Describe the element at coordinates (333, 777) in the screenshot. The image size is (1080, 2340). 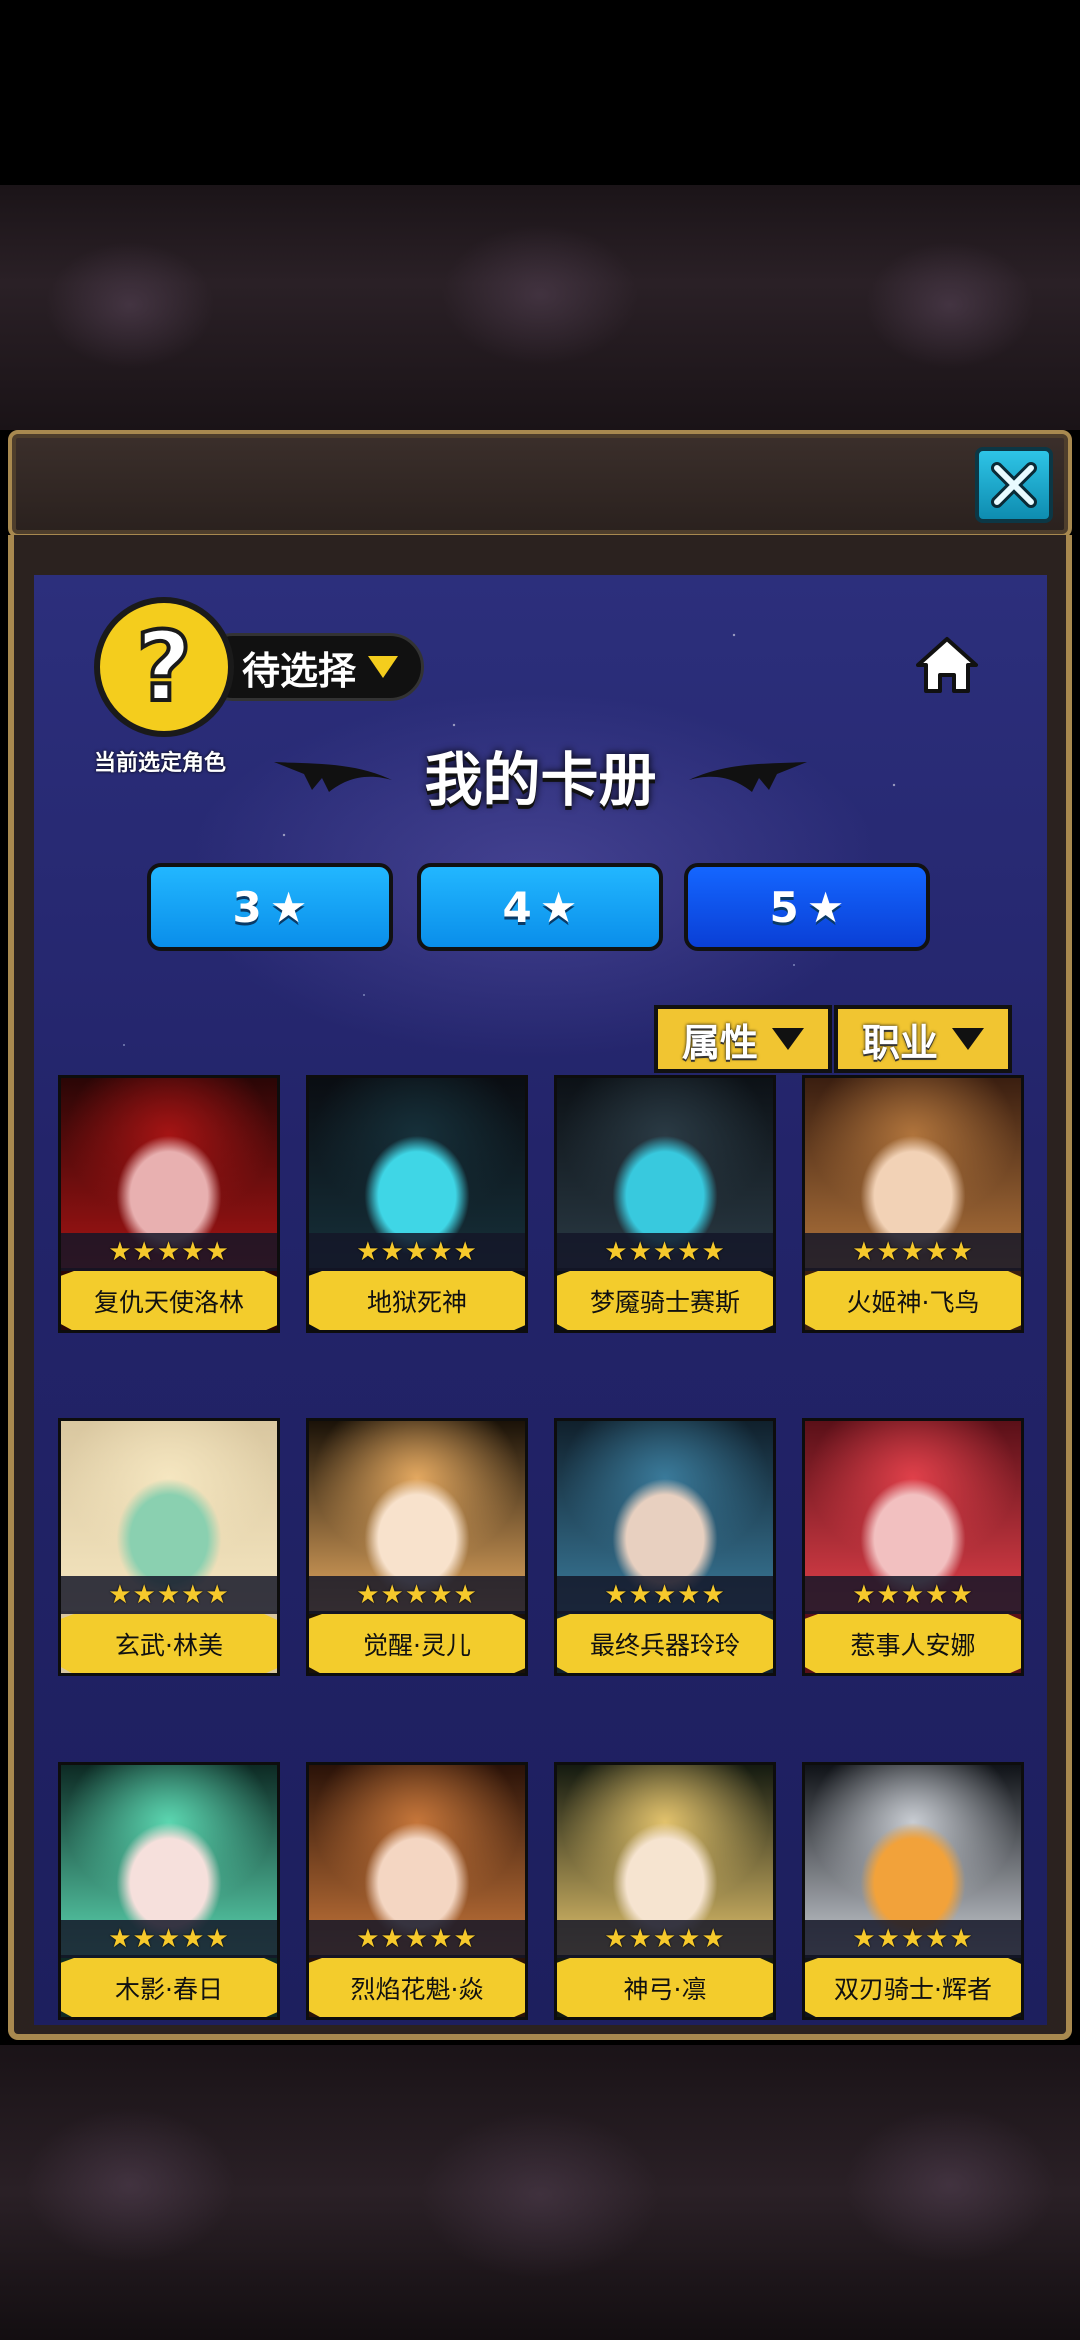
I see `left-wing-icon` at that location.